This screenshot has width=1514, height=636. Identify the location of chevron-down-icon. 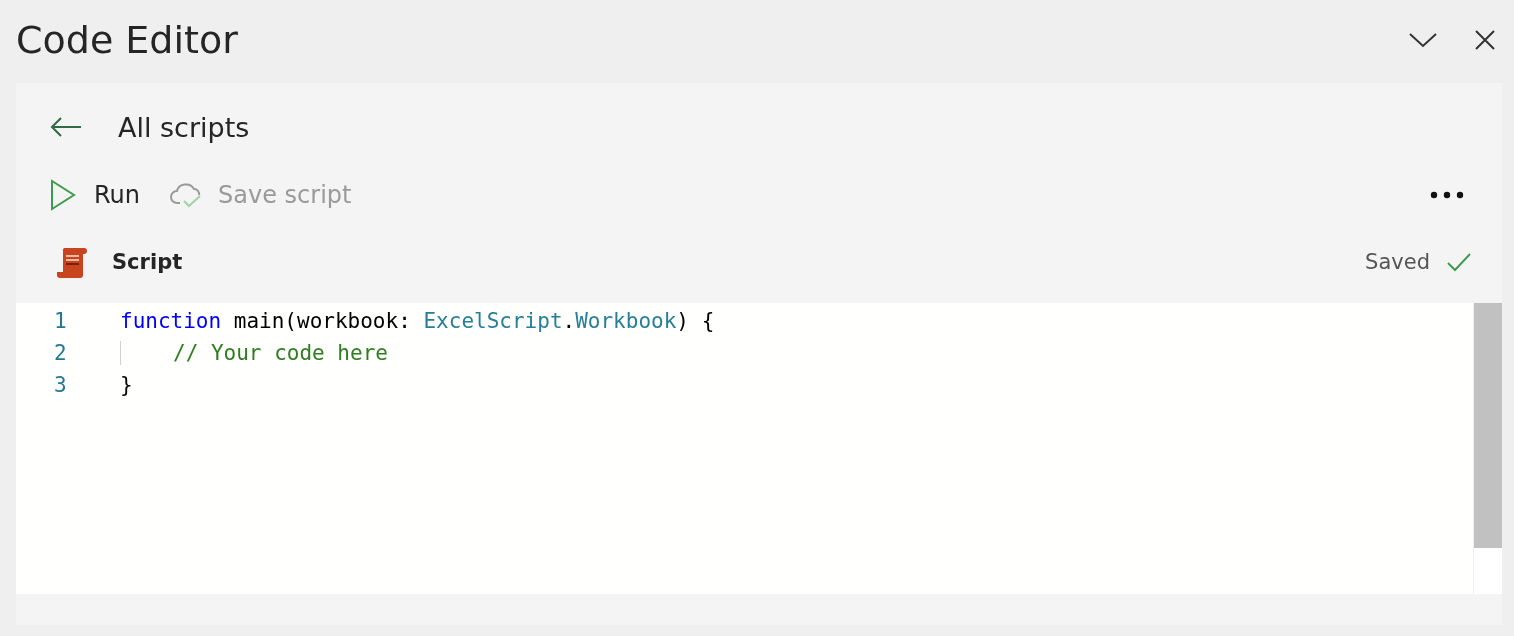
(1423, 39).